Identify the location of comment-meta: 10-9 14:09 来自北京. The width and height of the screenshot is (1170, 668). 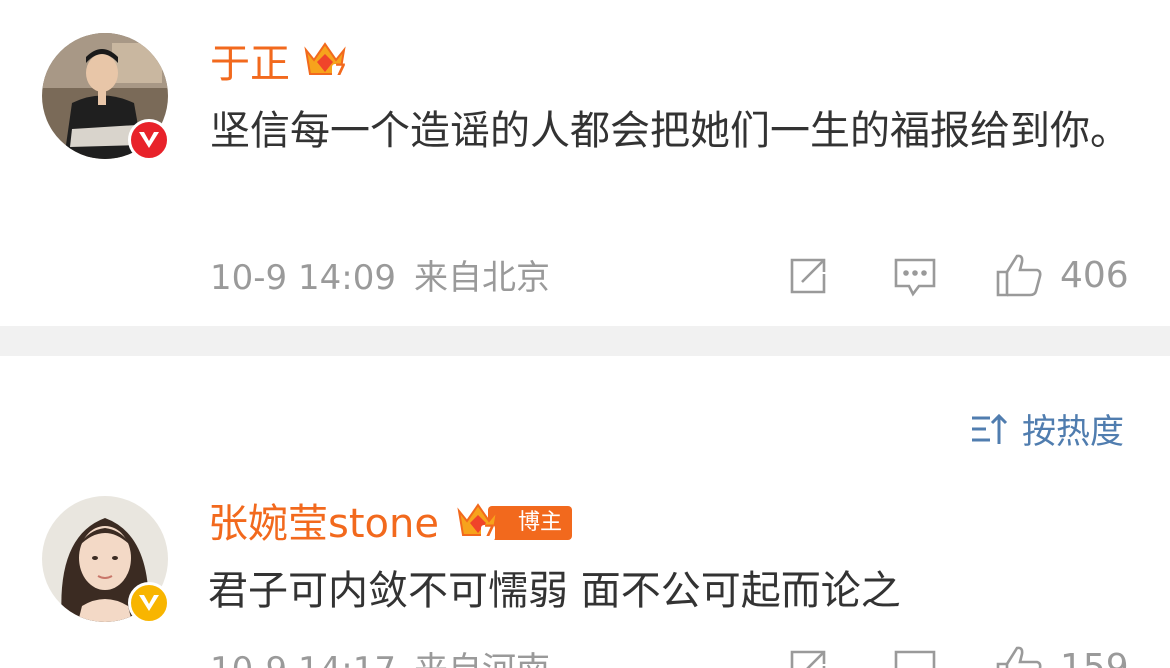
(380, 278).